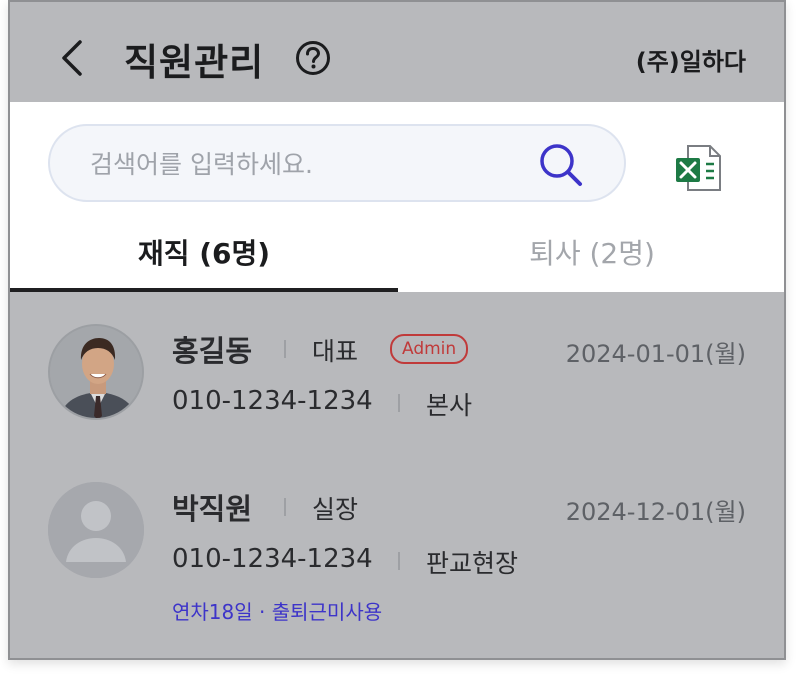 Image resolution: width=796 pixels, height=678 pixels. I want to click on page-title: 직원관리, so click(194, 62).